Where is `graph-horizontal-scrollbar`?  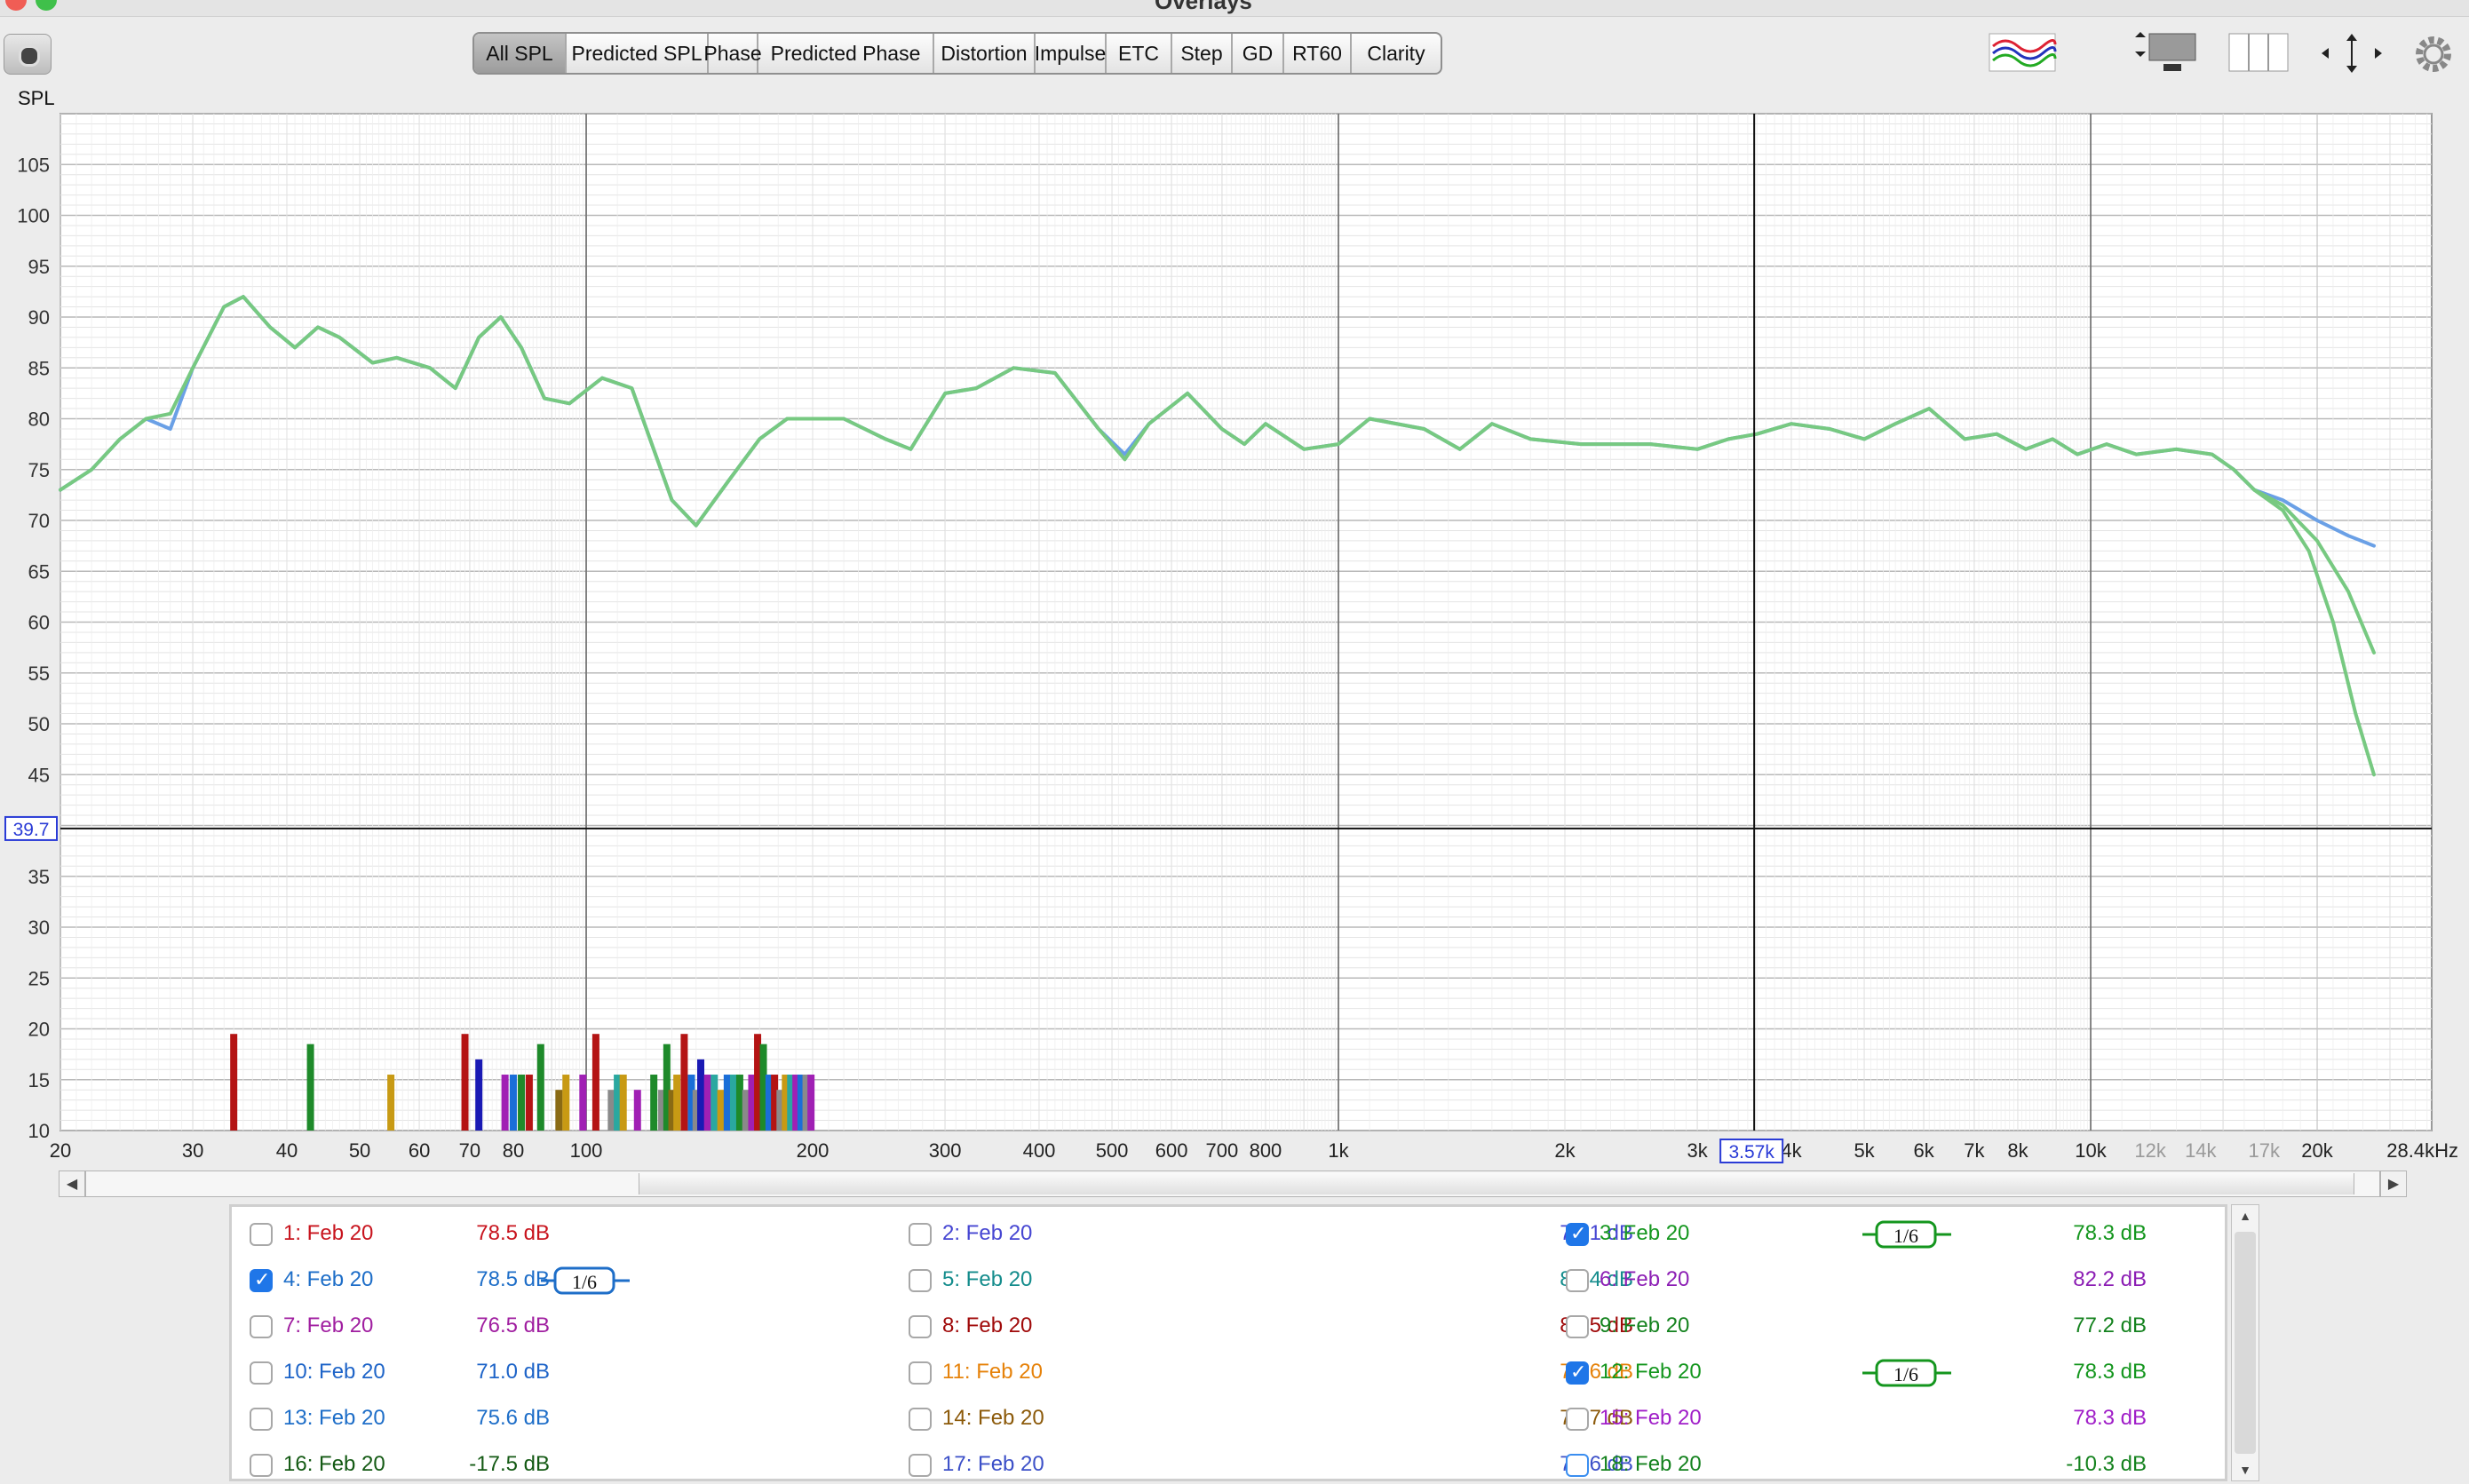
graph-horizontal-scrollbar is located at coordinates (1232, 1184).